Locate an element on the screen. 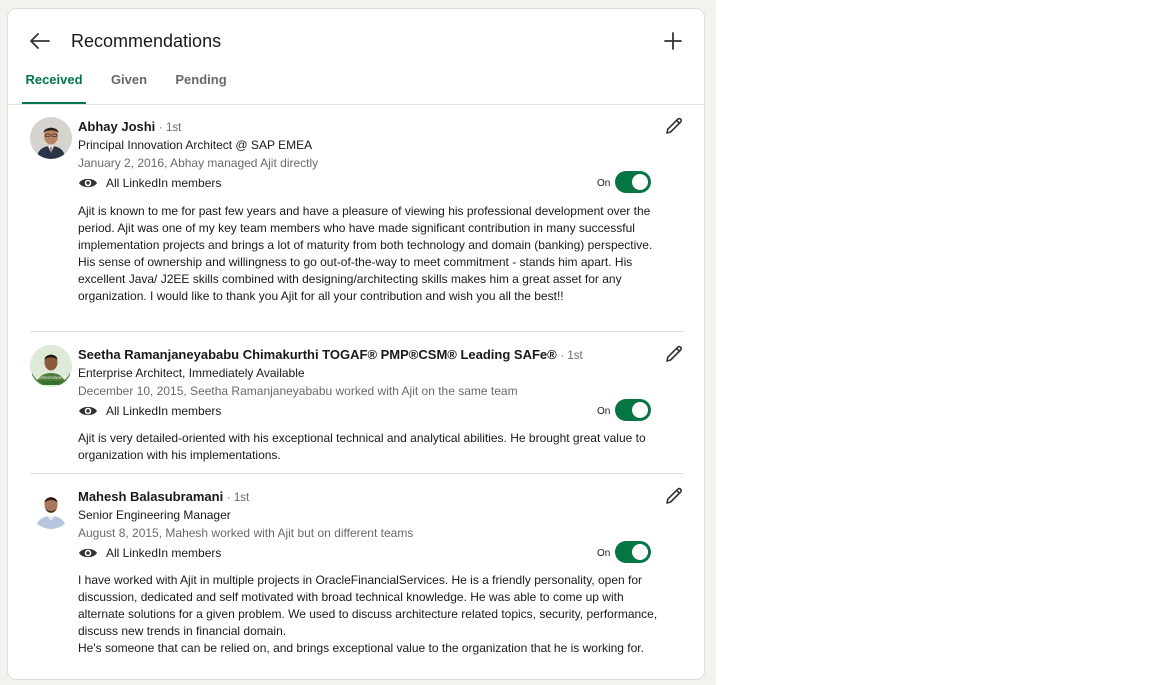 The image size is (1152, 685). tab-bar: Received Given Pending is located at coordinates (356, 83).